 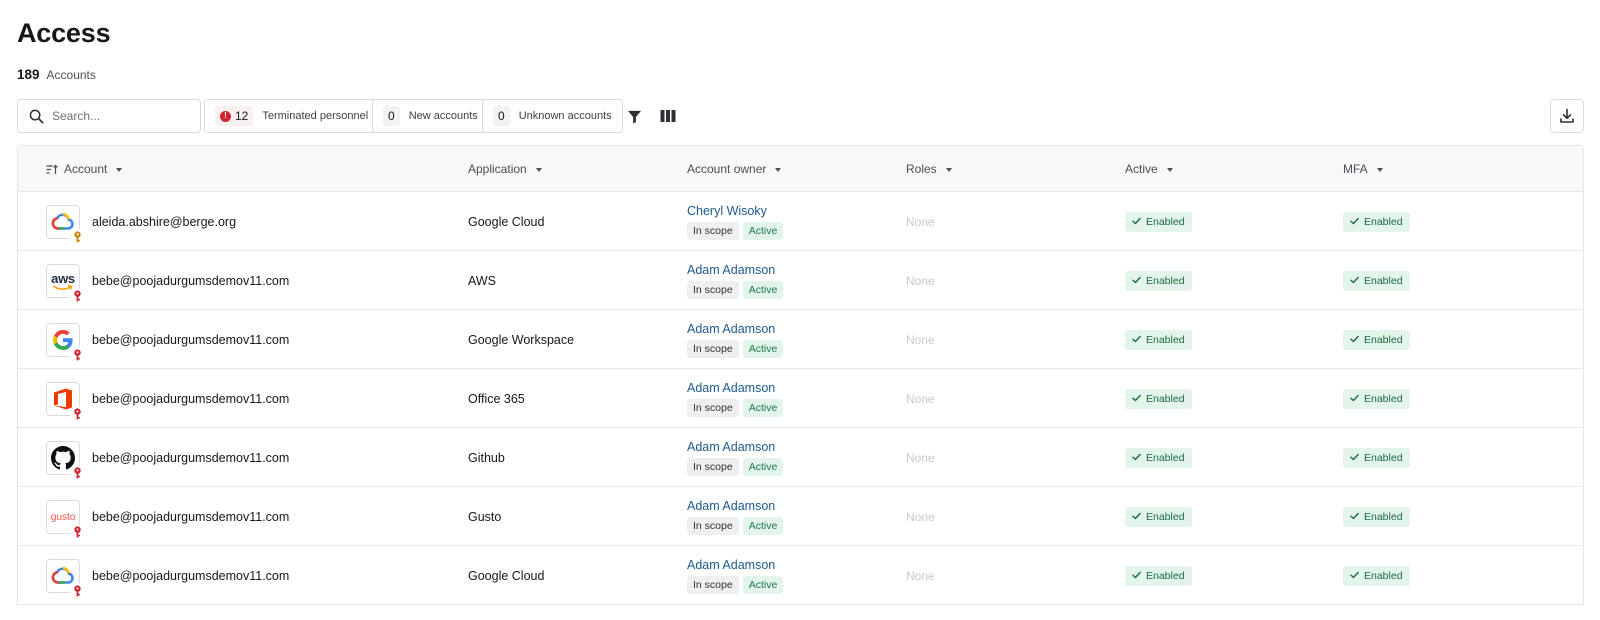 I want to click on column-label: Application, so click(x=497, y=169).